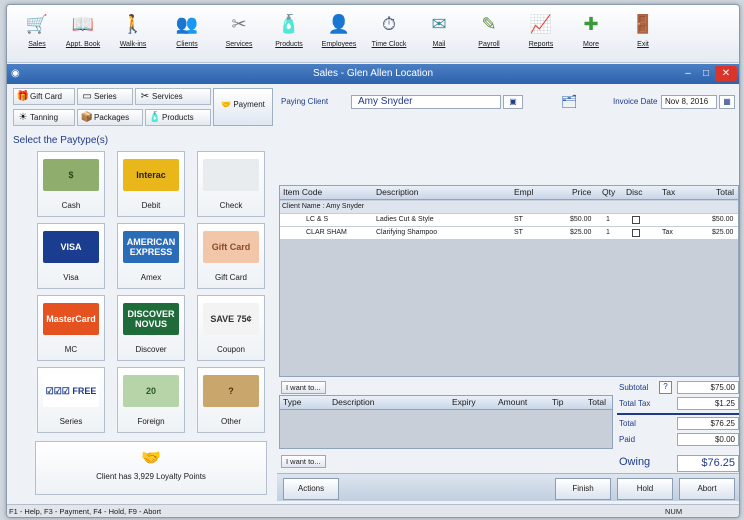 The height and width of the screenshot is (520, 744). I want to click on abort-button: Abort, so click(707, 489).